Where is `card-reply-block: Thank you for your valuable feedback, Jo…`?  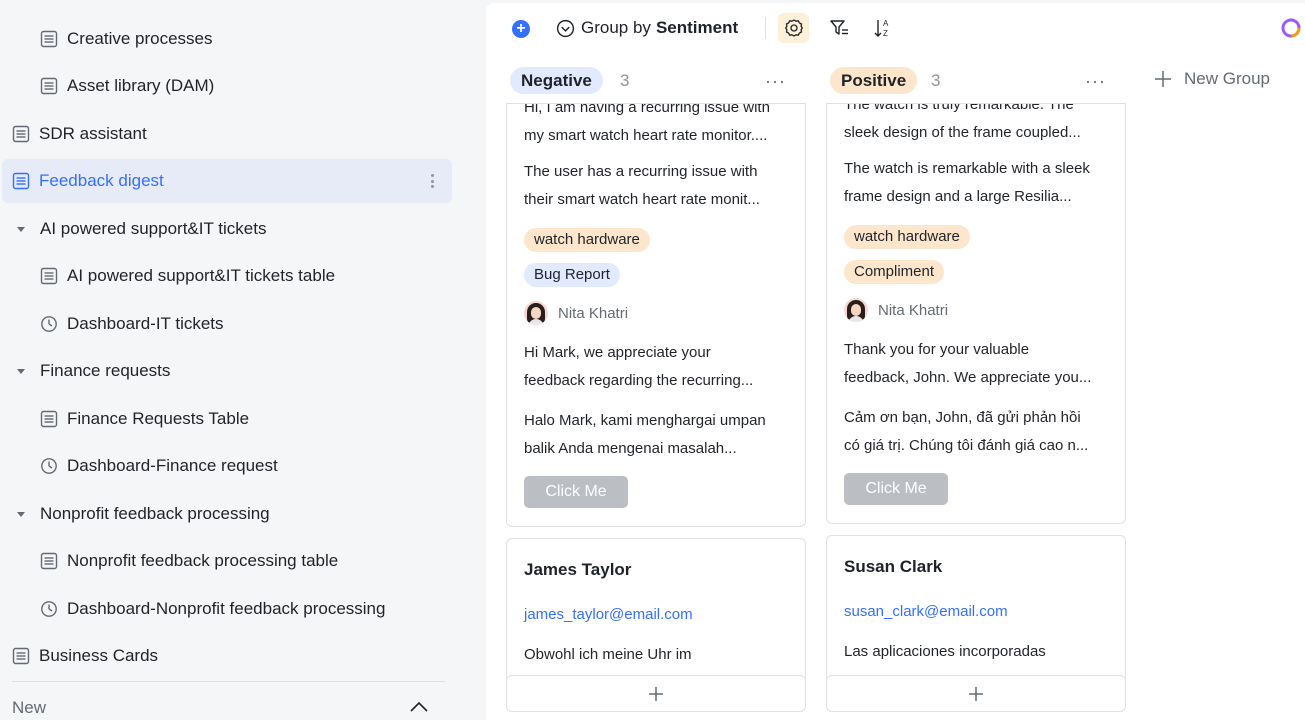 card-reply-block: Thank you for your valuable feedback, Jo… is located at coordinates (976, 364).